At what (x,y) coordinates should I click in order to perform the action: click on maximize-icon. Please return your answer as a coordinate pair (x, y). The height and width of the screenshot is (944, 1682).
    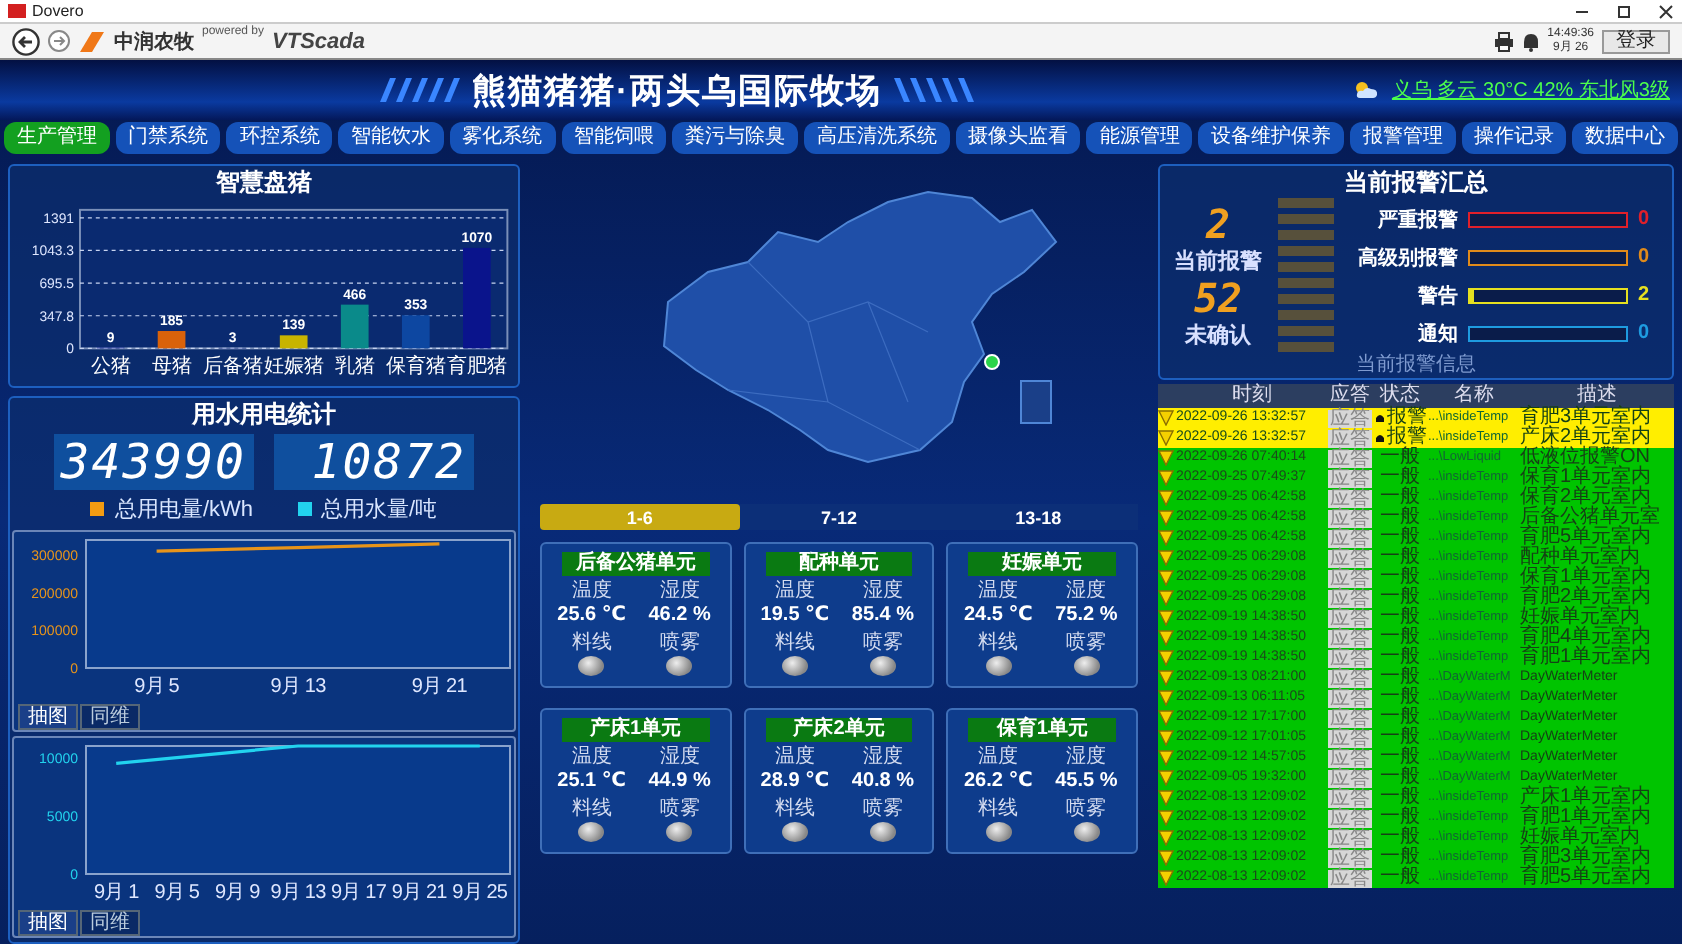
    Looking at the image, I should click on (1624, 11).